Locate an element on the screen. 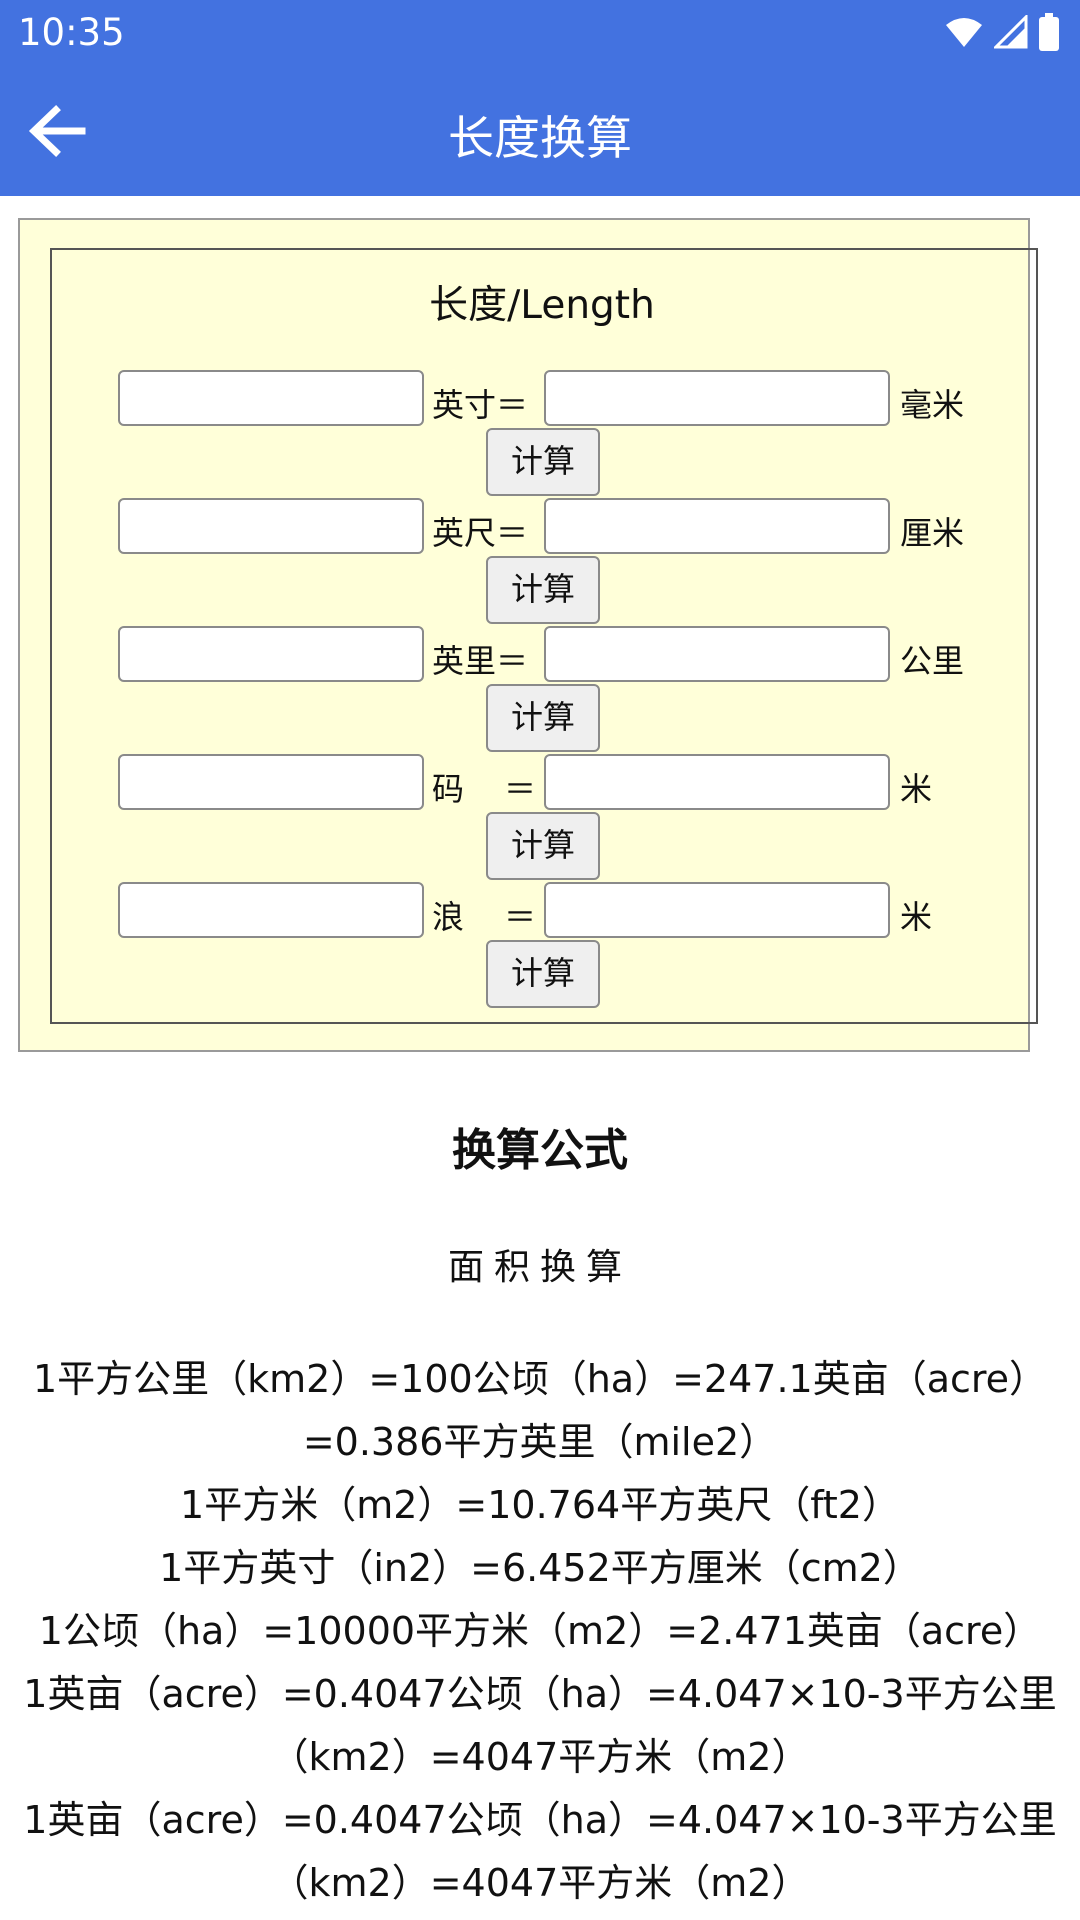 The image size is (1080, 1920). formula-subtitle: 面积换算 is located at coordinates (539, 1267).